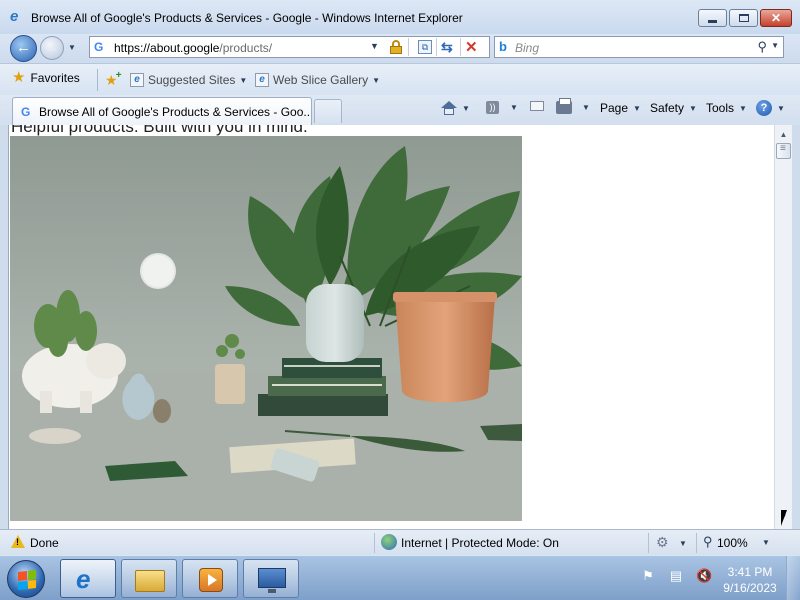 This screenshot has height=600, width=800. Describe the element at coordinates (44, 543) in the screenshot. I see `status-text: Done` at that location.